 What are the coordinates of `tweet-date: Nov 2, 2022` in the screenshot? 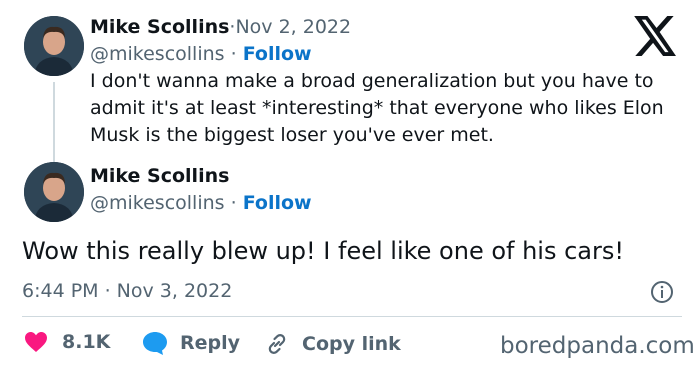 It's located at (293, 27).